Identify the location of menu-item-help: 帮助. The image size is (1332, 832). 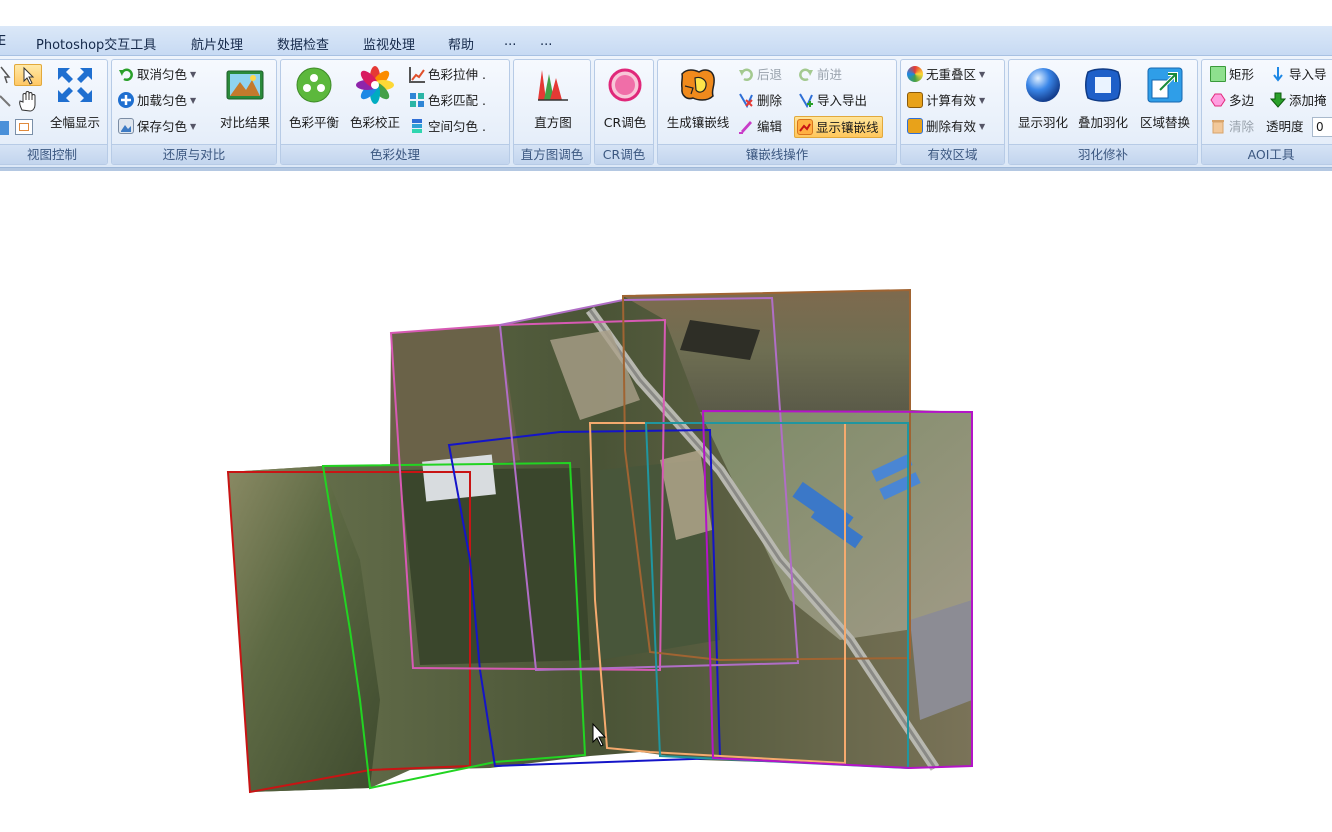
(461, 43).